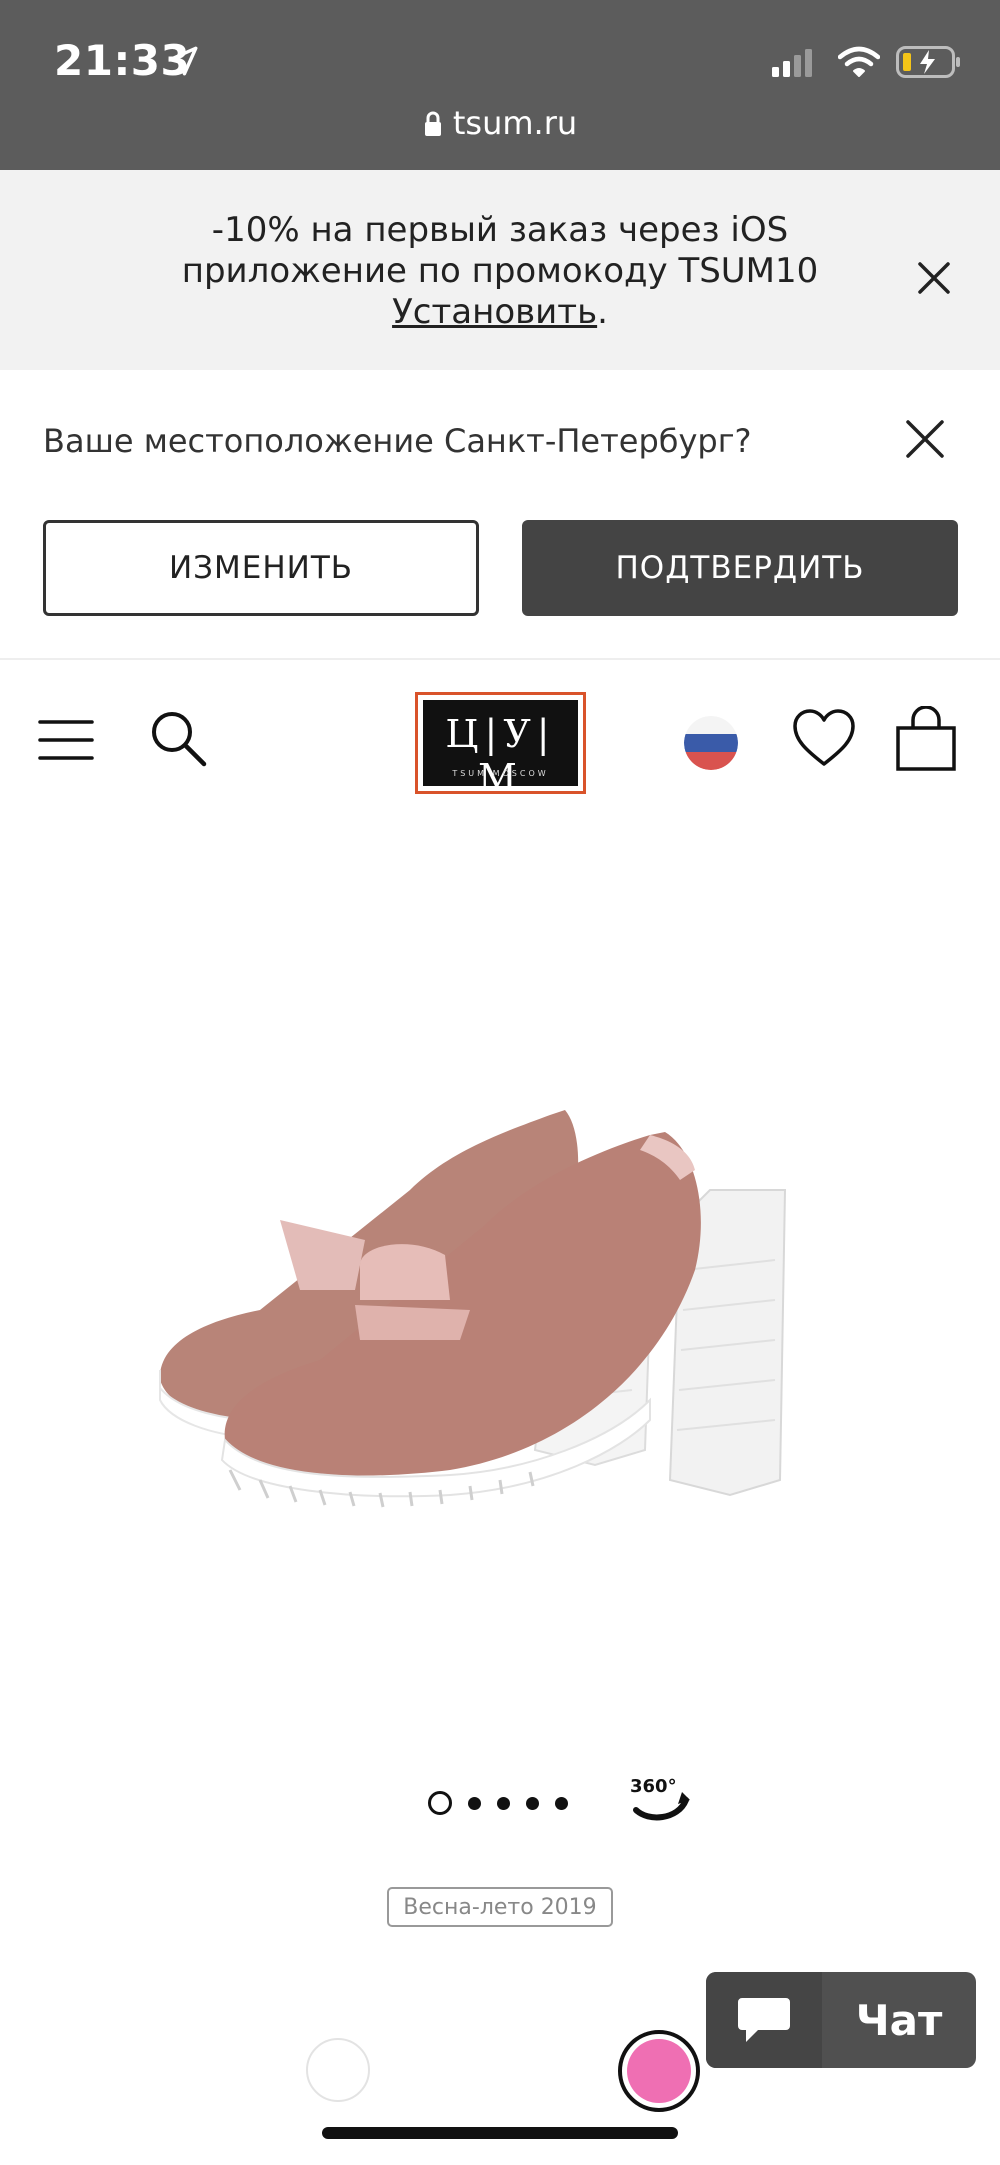 Image resolution: width=1000 pixels, height=2165 pixels. What do you see at coordinates (178, 738) in the screenshot?
I see `search-icon` at bounding box center [178, 738].